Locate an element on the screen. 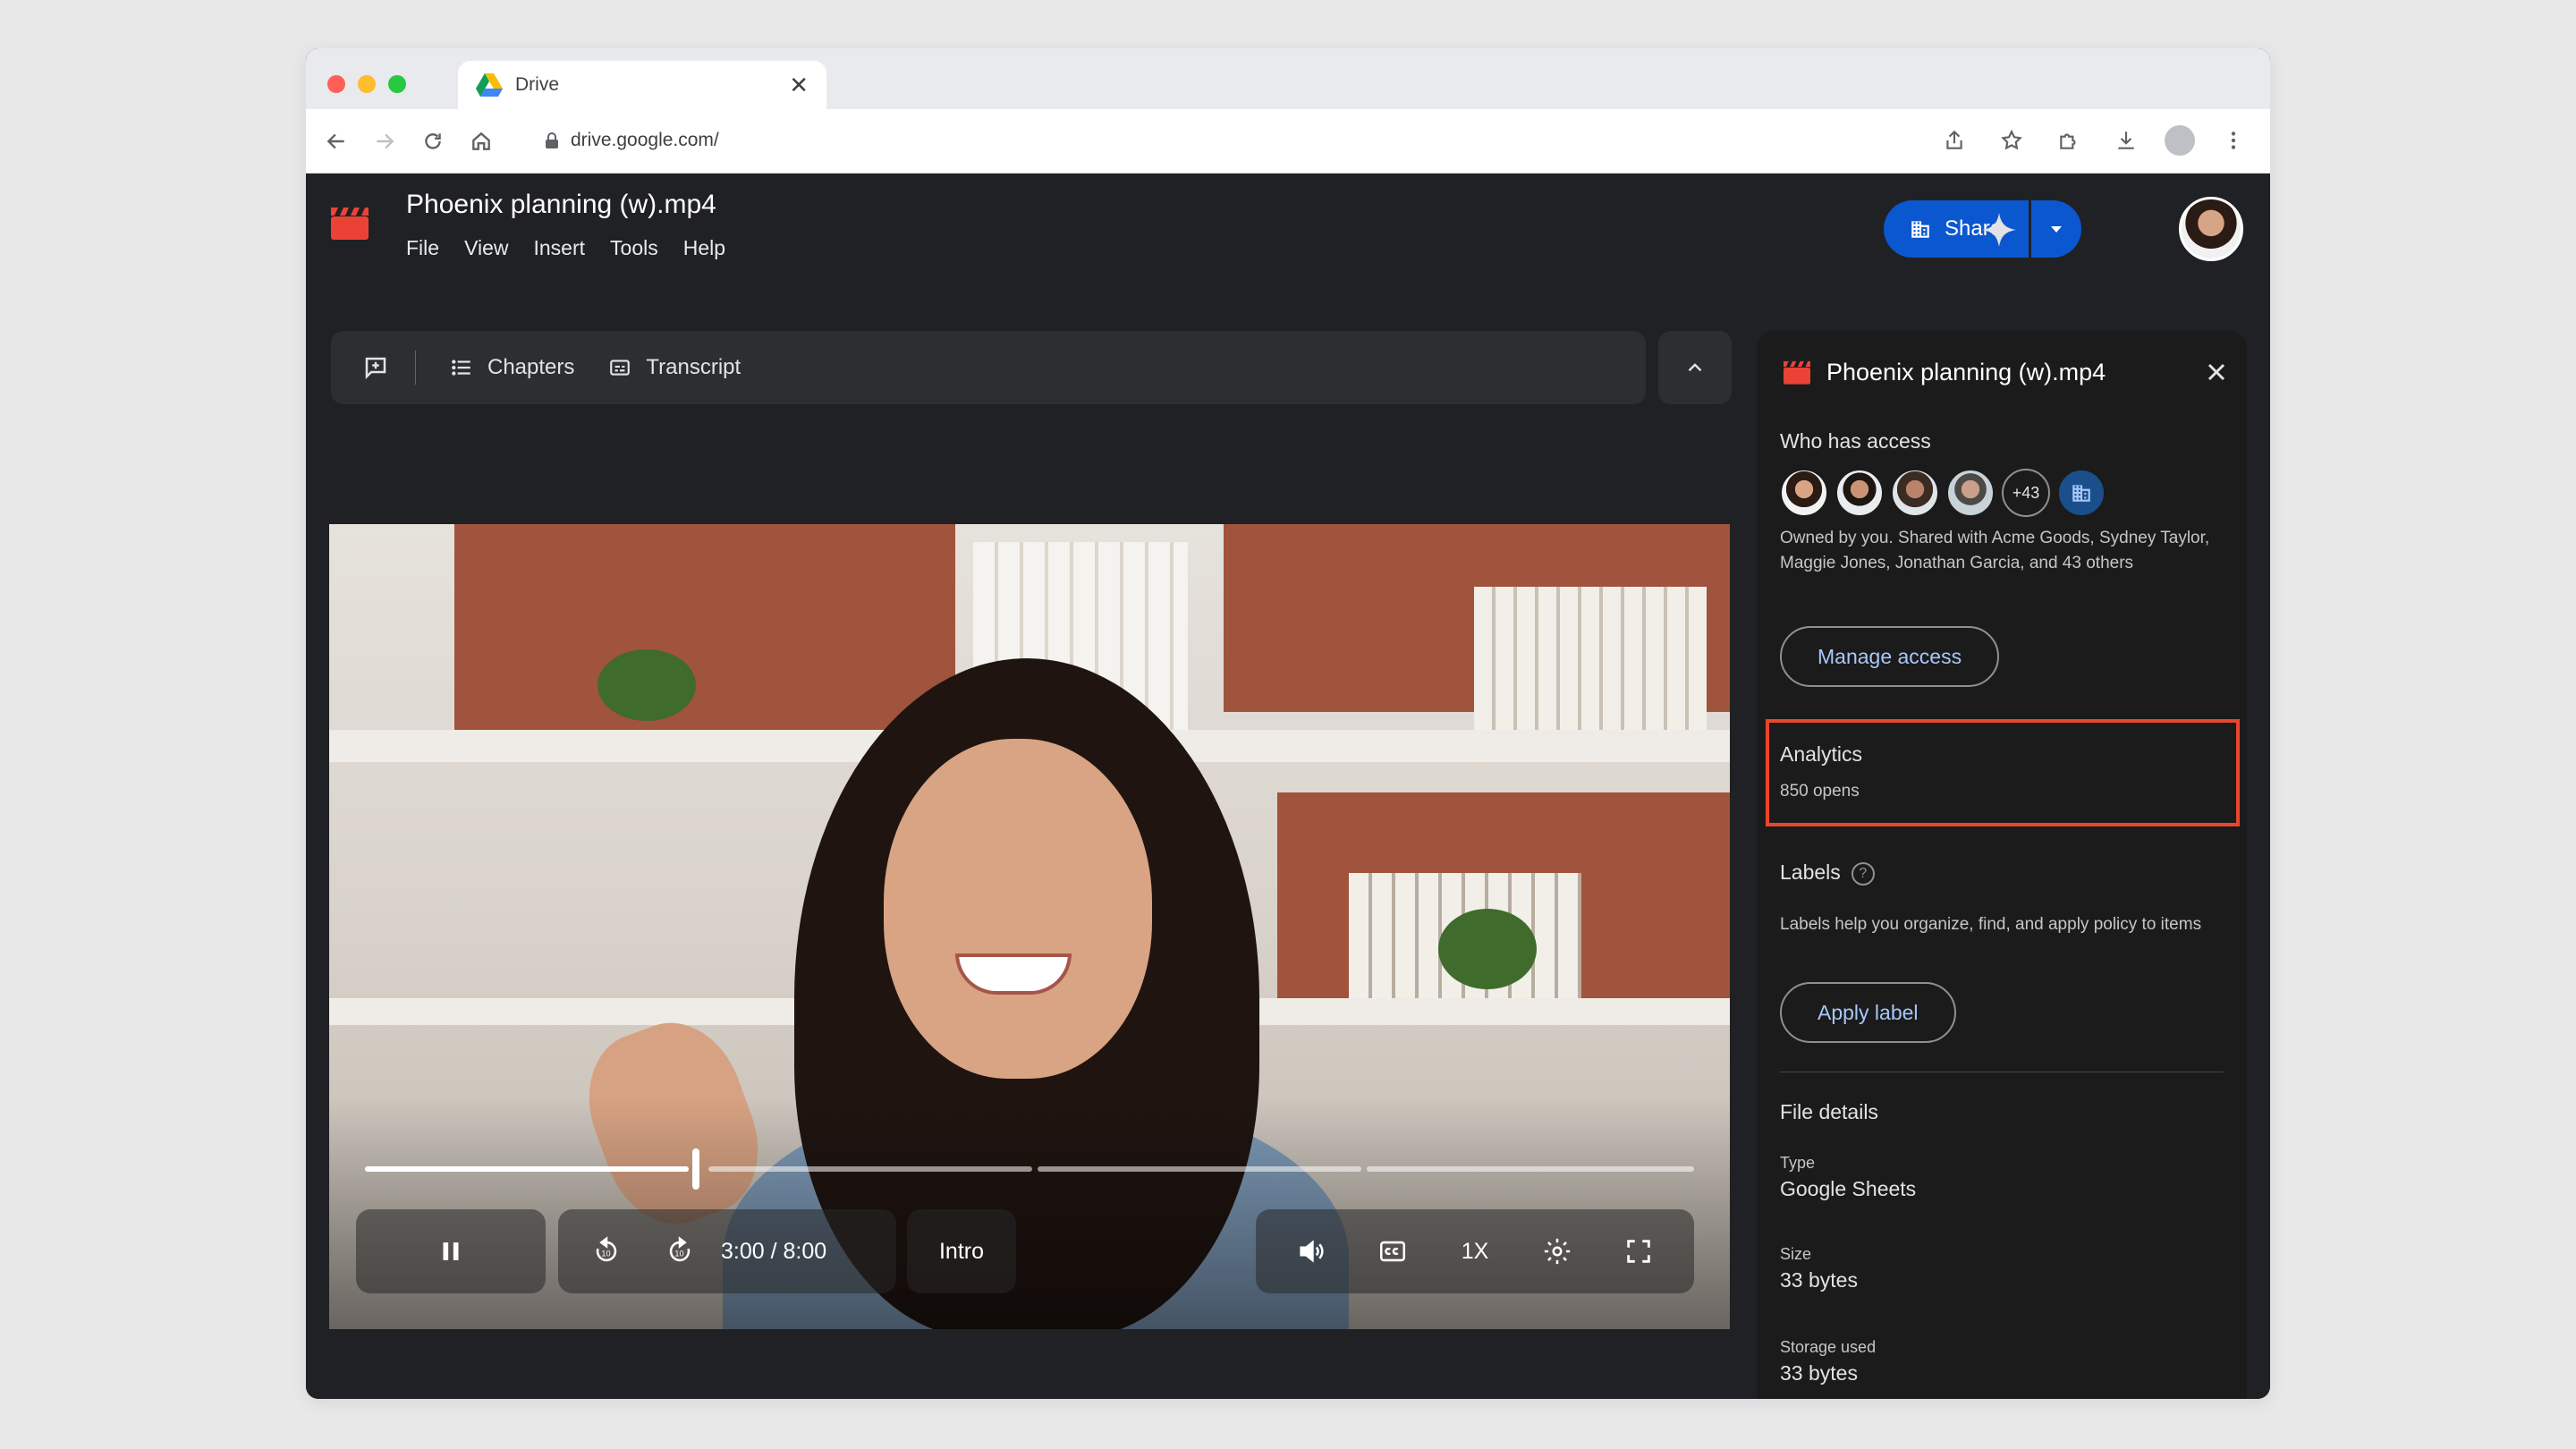 The height and width of the screenshot is (1449, 2576). close-icon is located at coordinates (2216, 372).